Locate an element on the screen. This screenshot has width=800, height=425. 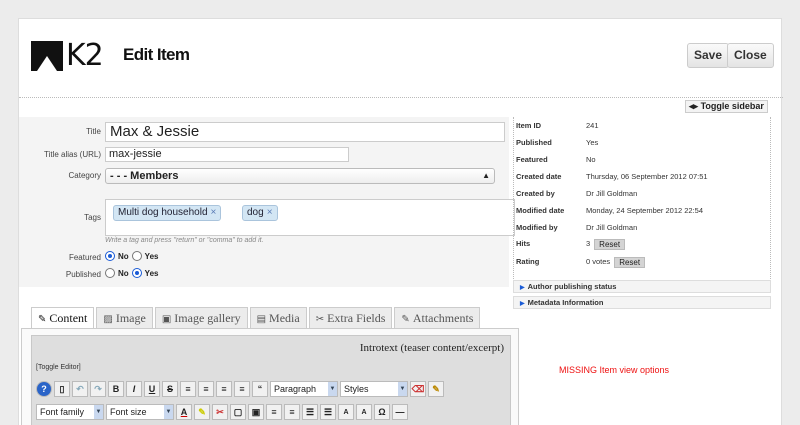
info-row-featured: Featured No is located at coordinates (556, 159).